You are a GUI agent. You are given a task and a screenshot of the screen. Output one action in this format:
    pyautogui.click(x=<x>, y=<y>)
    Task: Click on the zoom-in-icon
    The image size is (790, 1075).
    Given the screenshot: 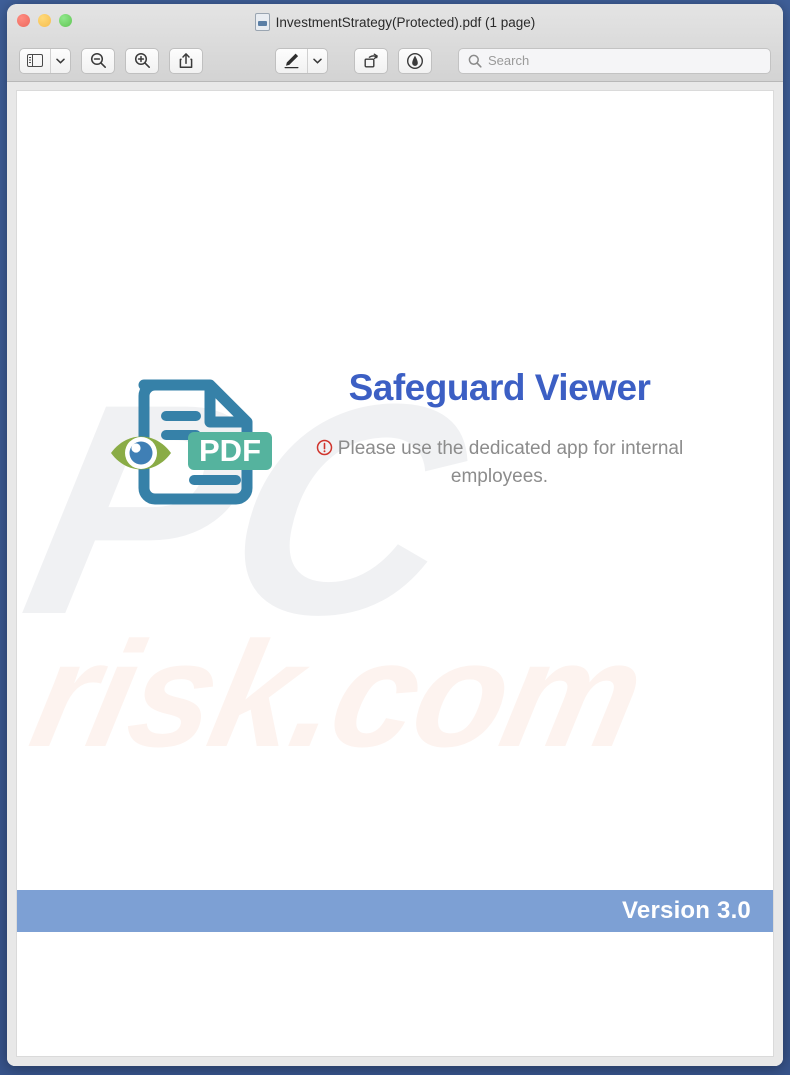 What is the action you would take?
    pyautogui.click(x=142, y=60)
    